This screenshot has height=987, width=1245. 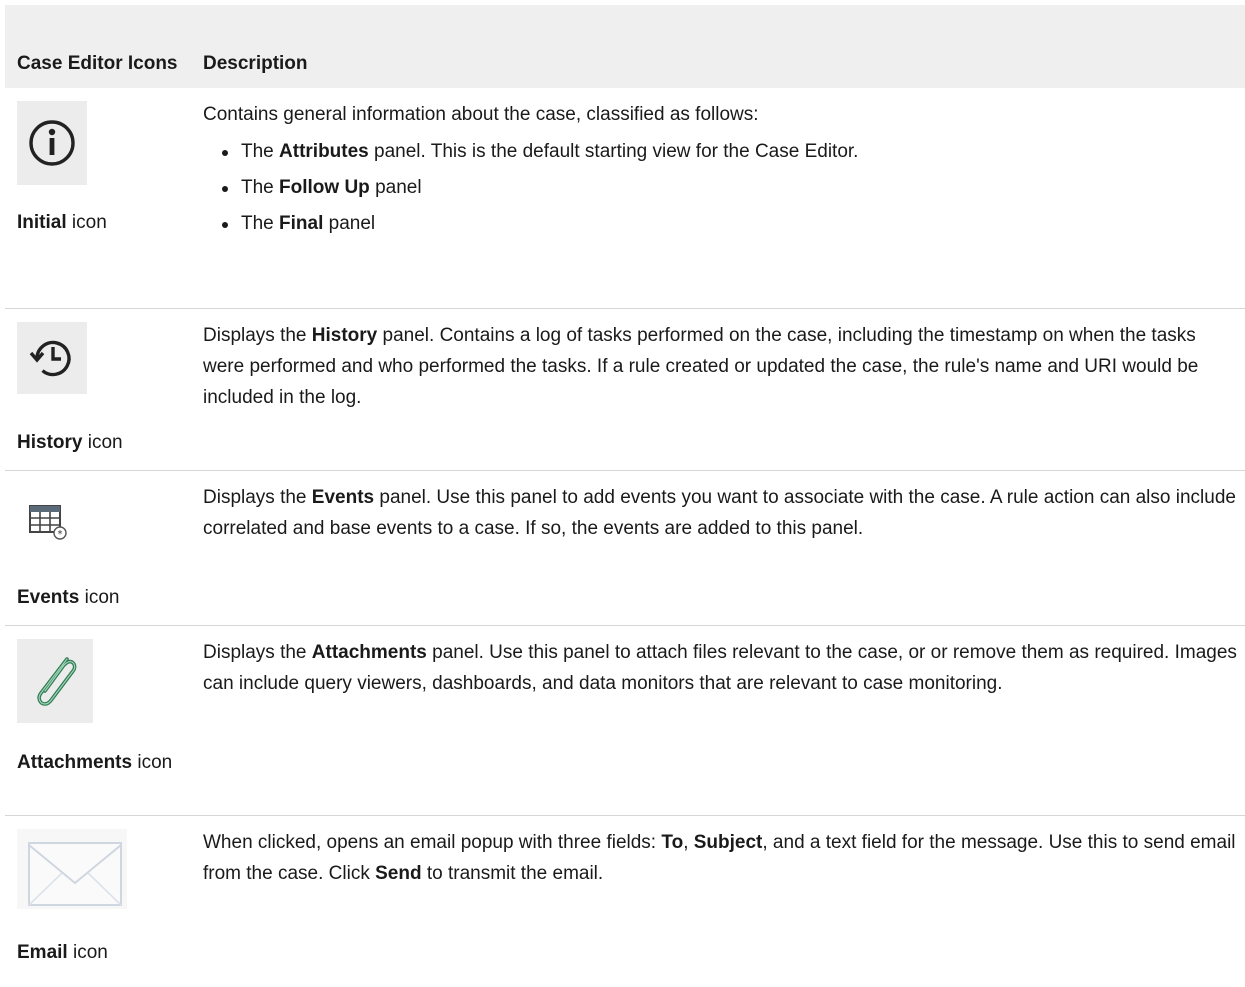 What do you see at coordinates (72, 868) in the screenshot?
I see `envelope-icon` at bounding box center [72, 868].